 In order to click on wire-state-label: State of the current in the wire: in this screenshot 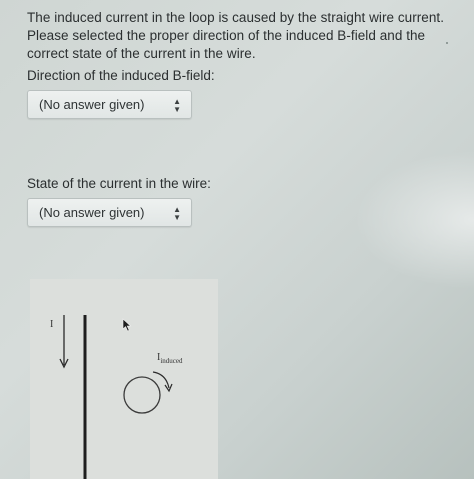, I will do `click(119, 183)`.